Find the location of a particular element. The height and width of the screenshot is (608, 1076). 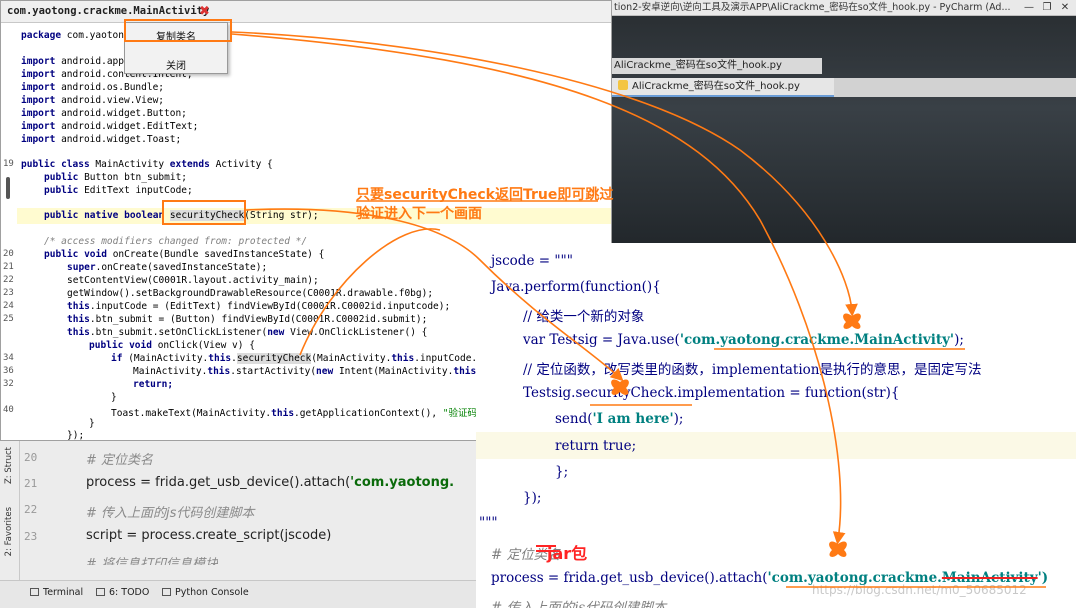

tab-strip-filler is located at coordinates (955, 87).